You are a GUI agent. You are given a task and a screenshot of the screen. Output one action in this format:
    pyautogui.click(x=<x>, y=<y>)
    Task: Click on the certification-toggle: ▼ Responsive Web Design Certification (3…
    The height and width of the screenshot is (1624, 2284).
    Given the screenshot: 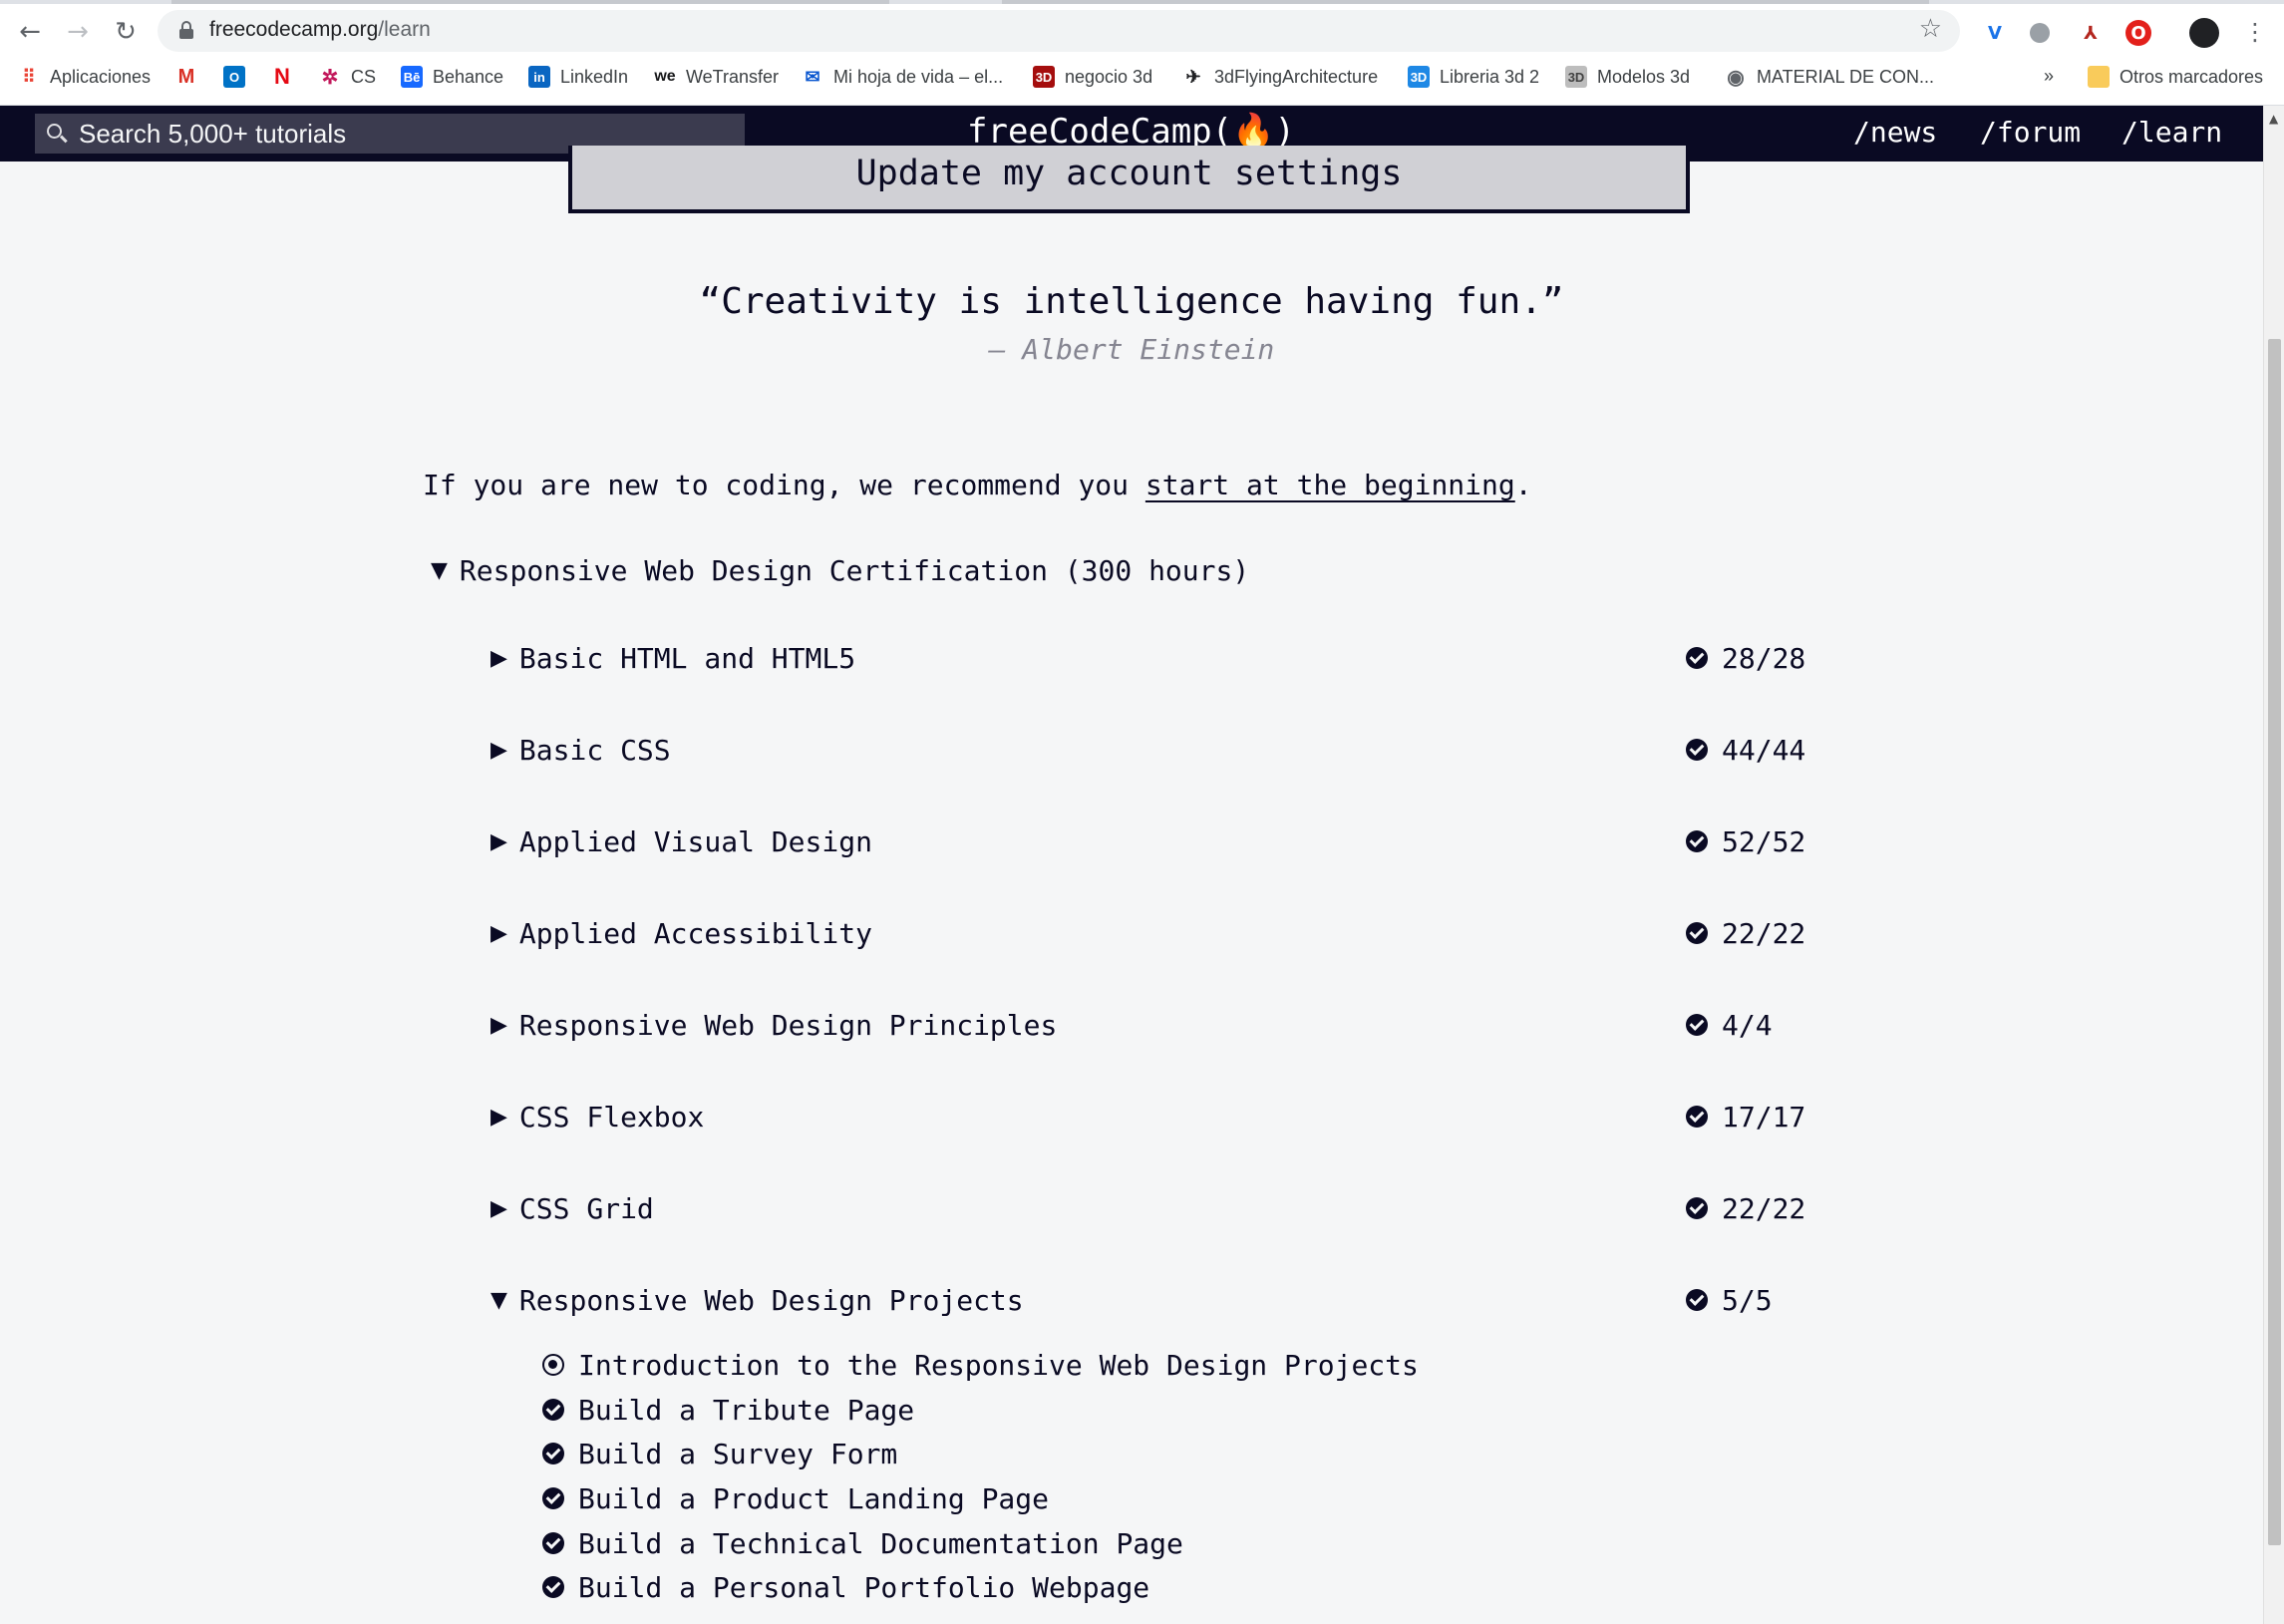 What is the action you would take?
    pyautogui.click(x=840, y=570)
    